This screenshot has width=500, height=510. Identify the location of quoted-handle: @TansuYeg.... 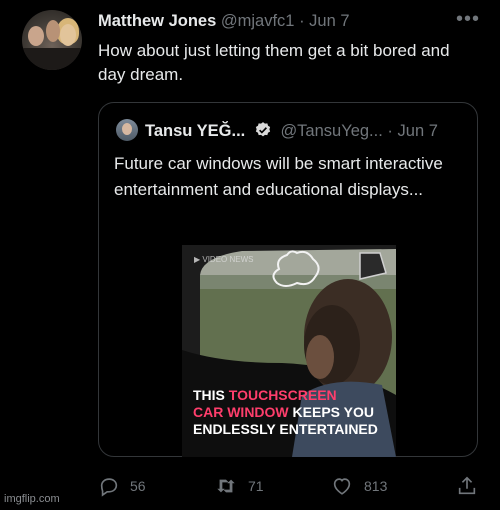
(331, 131).